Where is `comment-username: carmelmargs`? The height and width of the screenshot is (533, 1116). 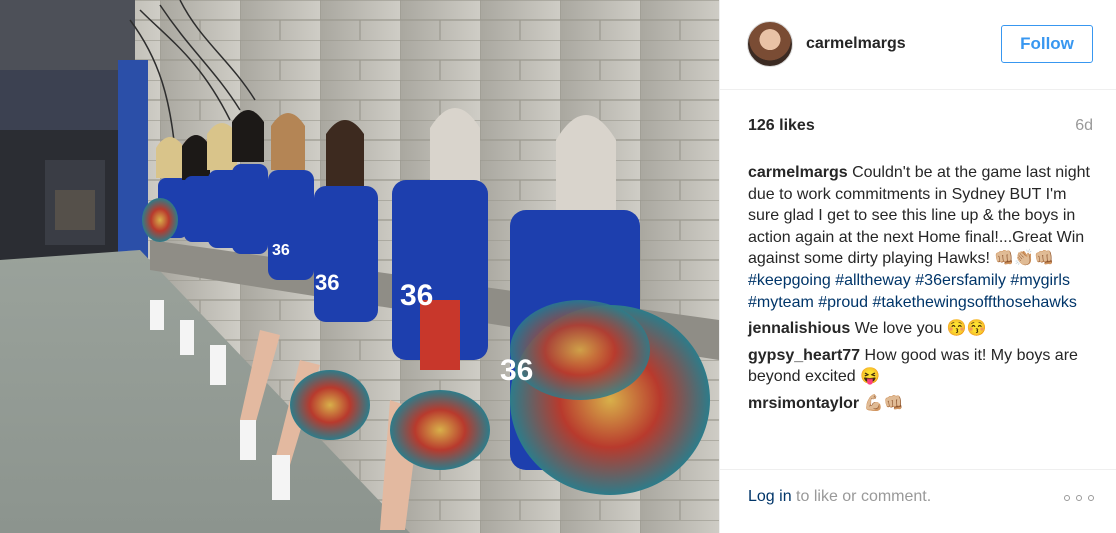
comment-username: carmelmargs is located at coordinates (798, 172).